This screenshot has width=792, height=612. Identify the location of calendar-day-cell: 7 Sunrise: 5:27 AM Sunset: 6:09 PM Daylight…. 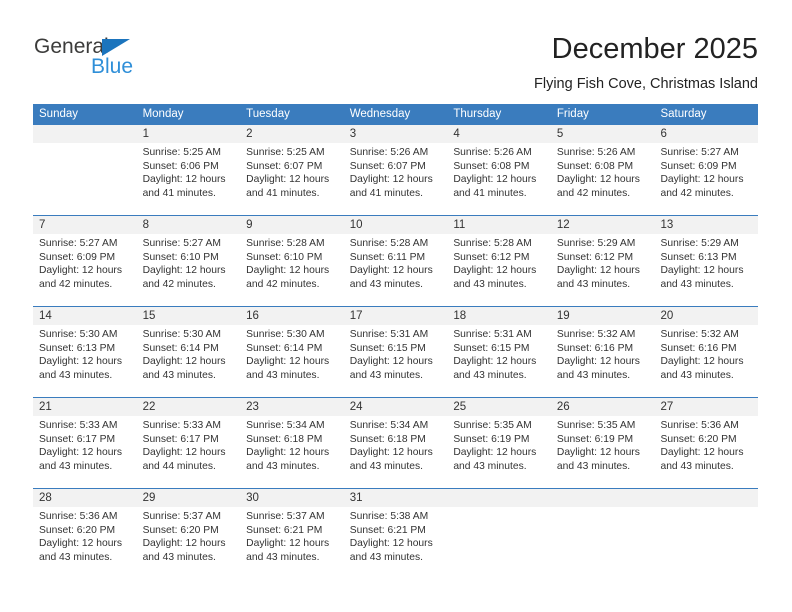
(85, 261).